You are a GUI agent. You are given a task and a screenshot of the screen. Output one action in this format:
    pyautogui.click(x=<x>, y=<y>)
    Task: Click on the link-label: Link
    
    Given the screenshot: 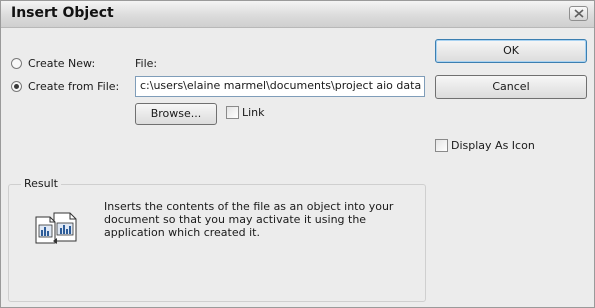 What is the action you would take?
    pyautogui.click(x=253, y=112)
    